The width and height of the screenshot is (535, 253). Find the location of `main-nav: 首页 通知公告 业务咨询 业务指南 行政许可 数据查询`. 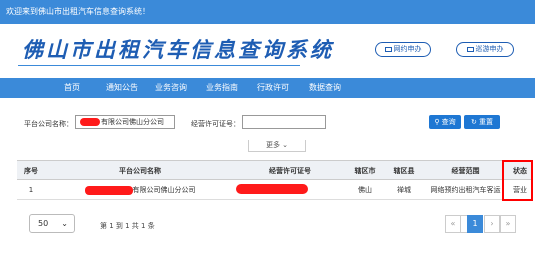

main-nav: 首页 通知公告 业务咨询 业务指南 行政许可 数据查询 is located at coordinates (267, 88).